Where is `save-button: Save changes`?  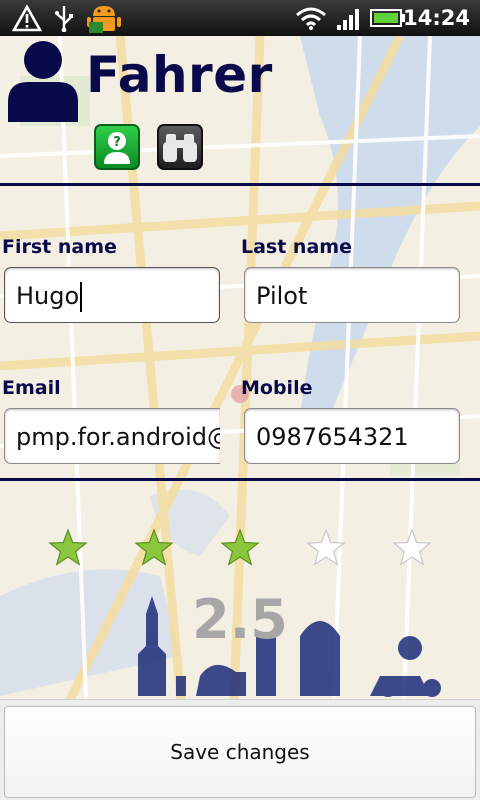 save-button: Save changes is located at coordinates (240, 752).